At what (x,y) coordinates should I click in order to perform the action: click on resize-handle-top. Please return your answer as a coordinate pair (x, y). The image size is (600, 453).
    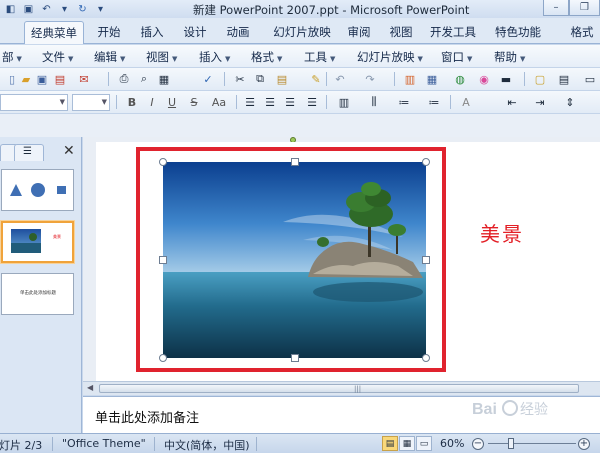
    Looking at the image, I should click on (295, 162).